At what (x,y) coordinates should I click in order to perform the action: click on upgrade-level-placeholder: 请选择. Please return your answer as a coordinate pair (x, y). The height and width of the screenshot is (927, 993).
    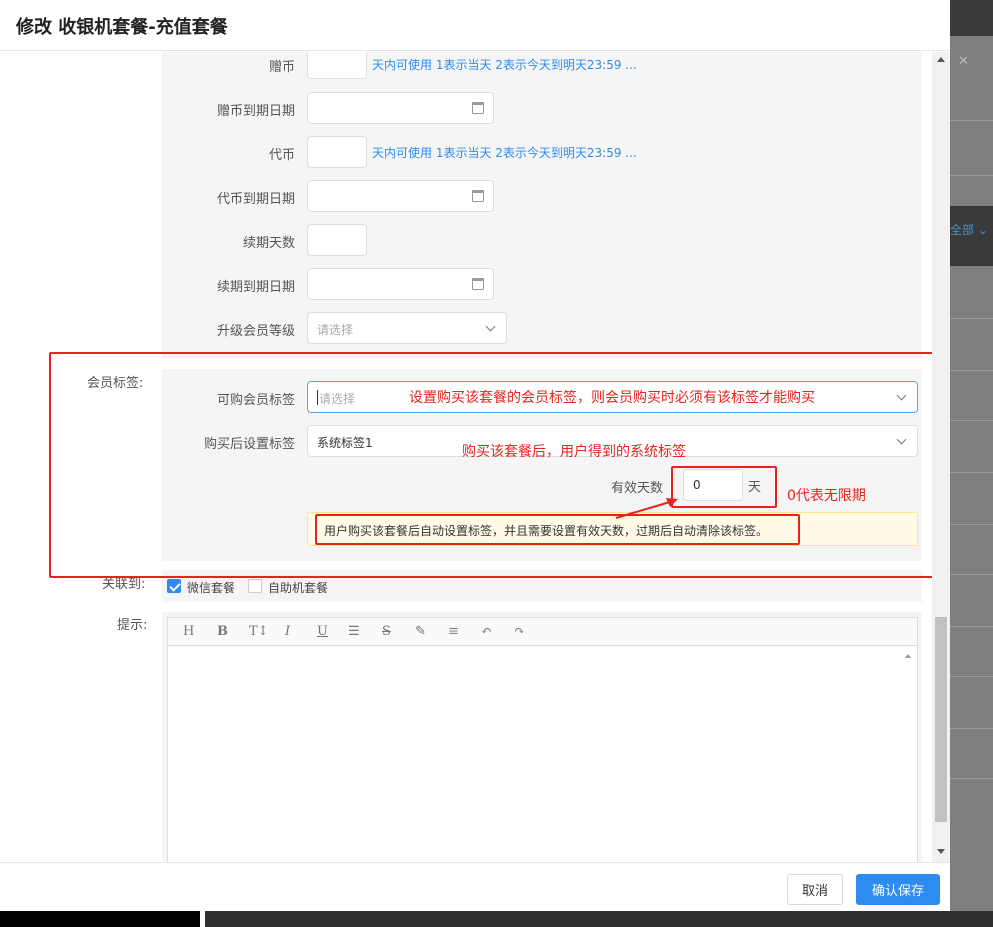
    Looking at the image, I should click on (335, 330).